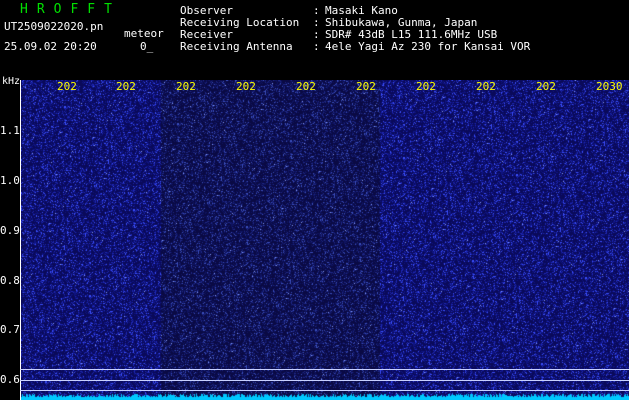 This screenshot has width=629, height=400. I want to click on frequency-label: 1.1, so click(10, 130).